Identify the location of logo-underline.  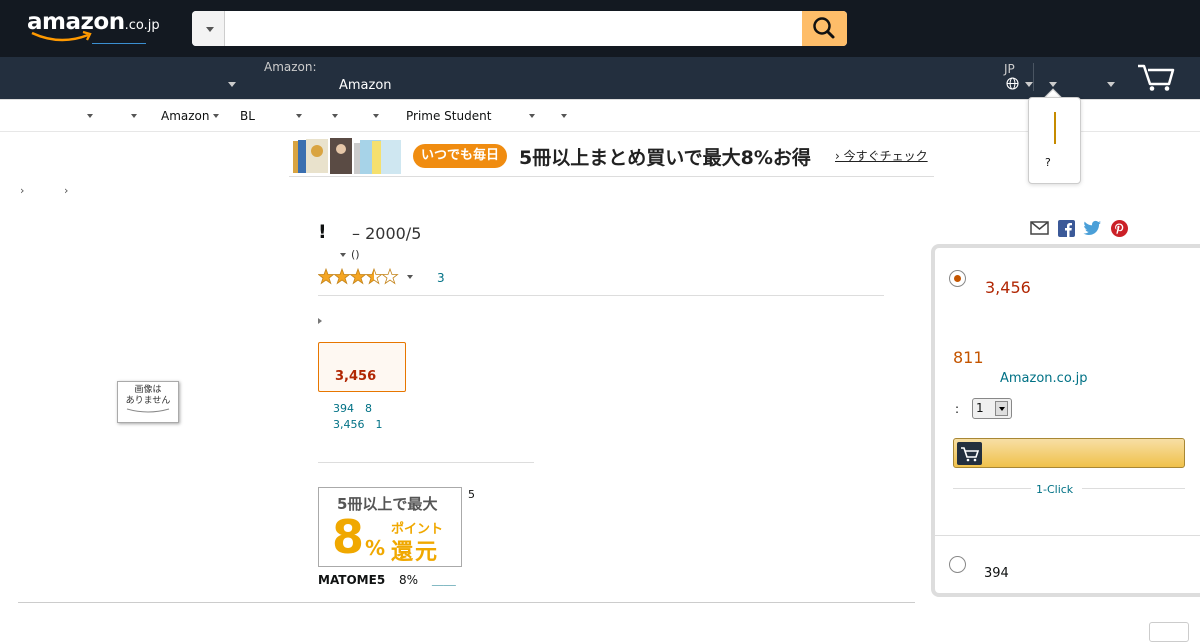
(119, 43).